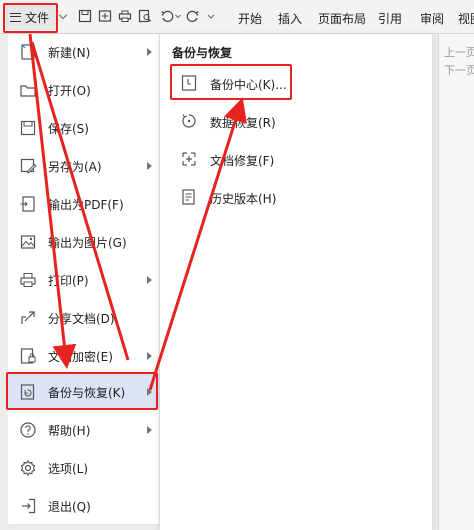  Describe the element at coordinates (342, 18) in the screenshot. I see `tab-page-layout: 页面布局` at that location.